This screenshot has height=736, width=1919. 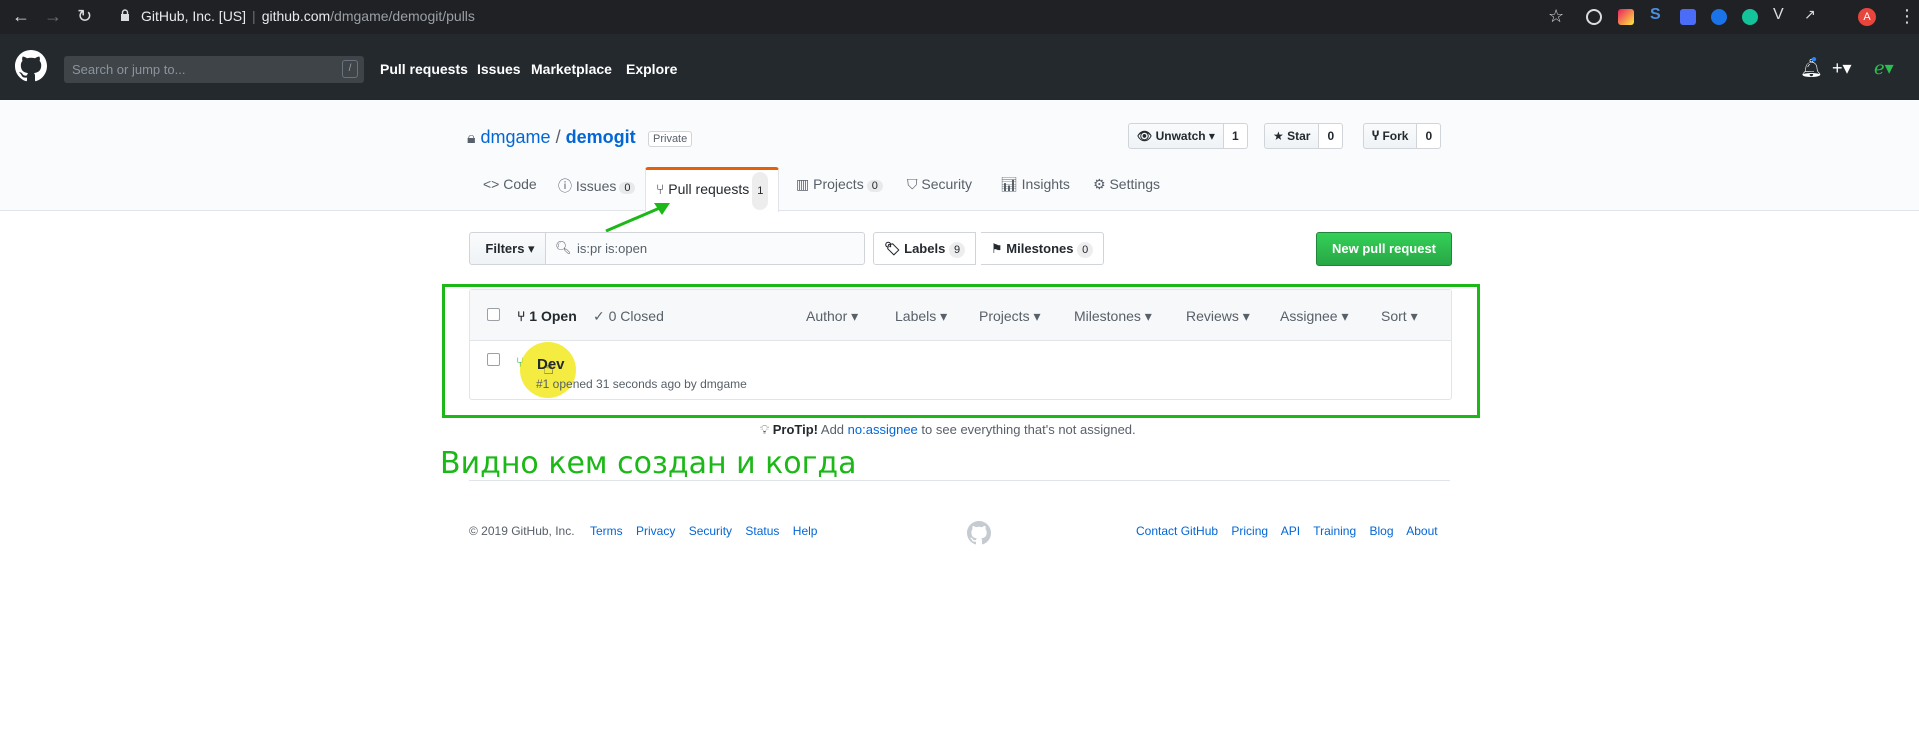 I want to click on labels-button: 🏷︎ Labels 9, so click(x=925, y=248).